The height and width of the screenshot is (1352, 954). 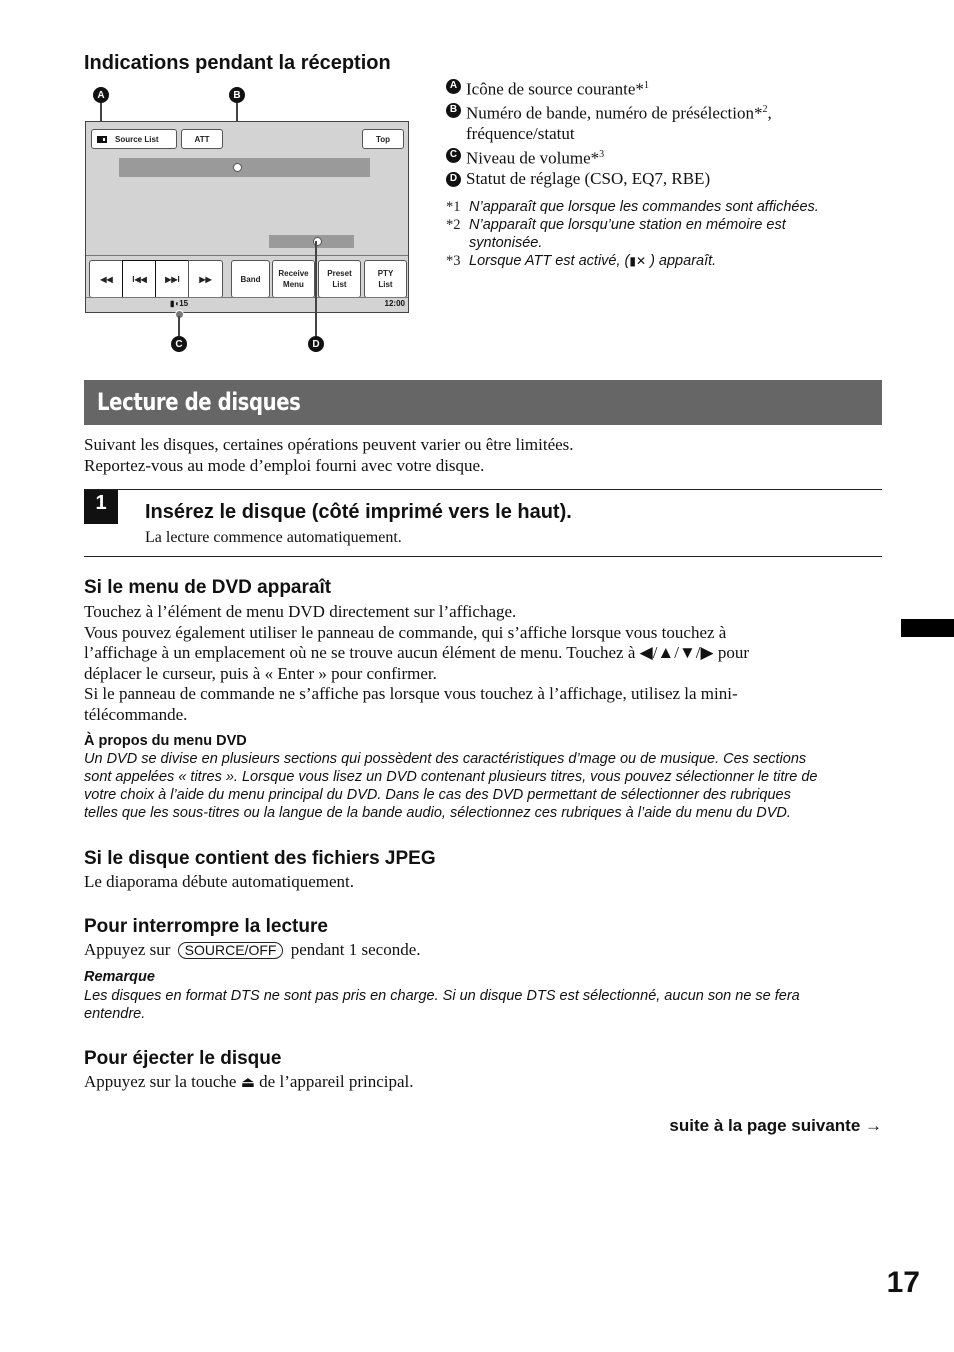 I want to click on source-list-button: Source List, so click(x=134, y=139).